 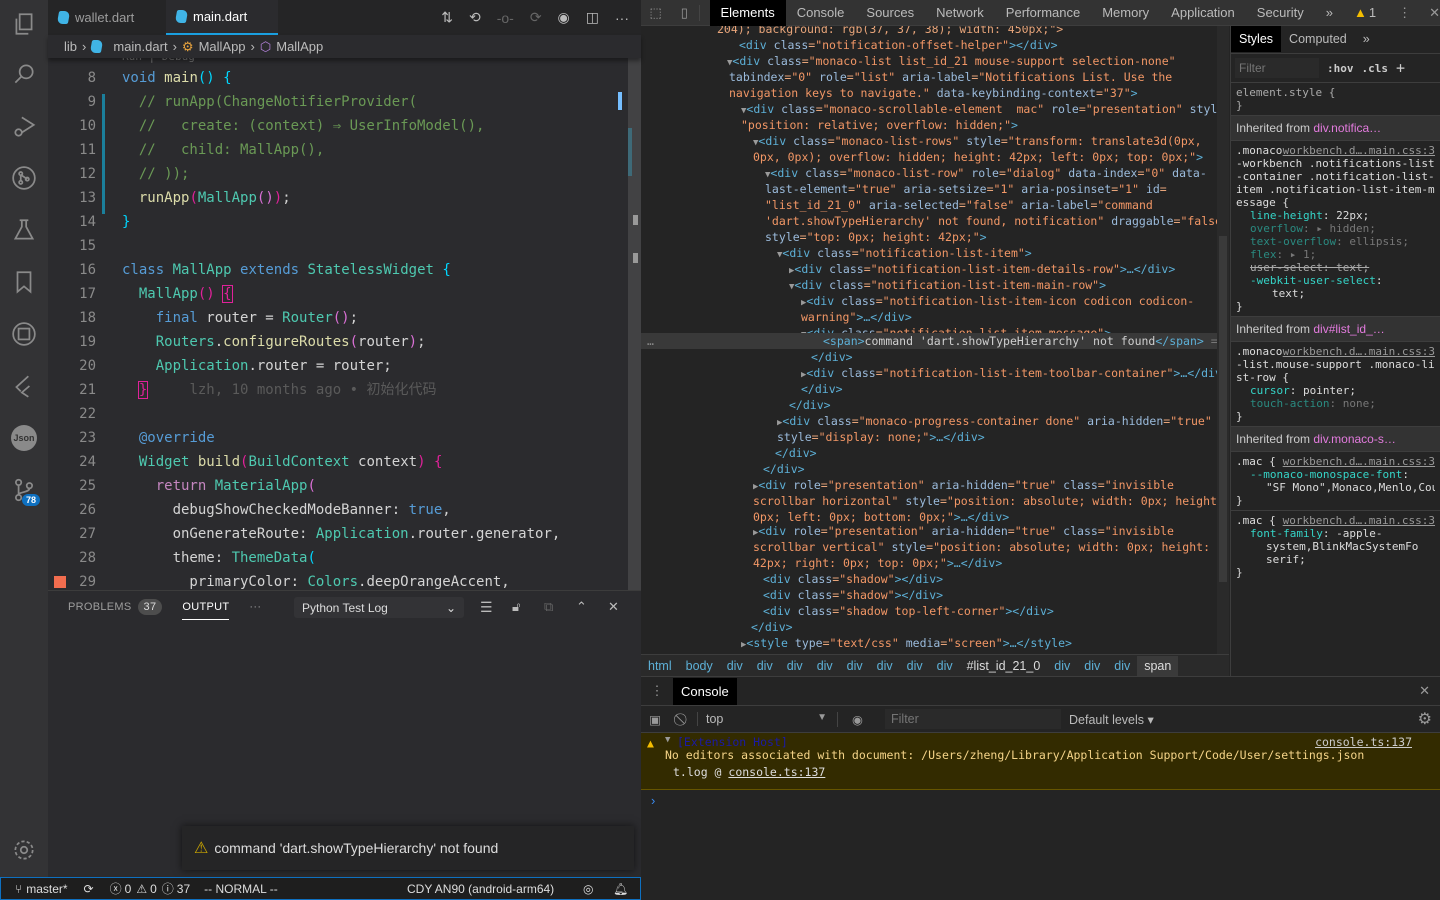 I want to click on clear-output-icon: ☰, so click(x=486, y=607).